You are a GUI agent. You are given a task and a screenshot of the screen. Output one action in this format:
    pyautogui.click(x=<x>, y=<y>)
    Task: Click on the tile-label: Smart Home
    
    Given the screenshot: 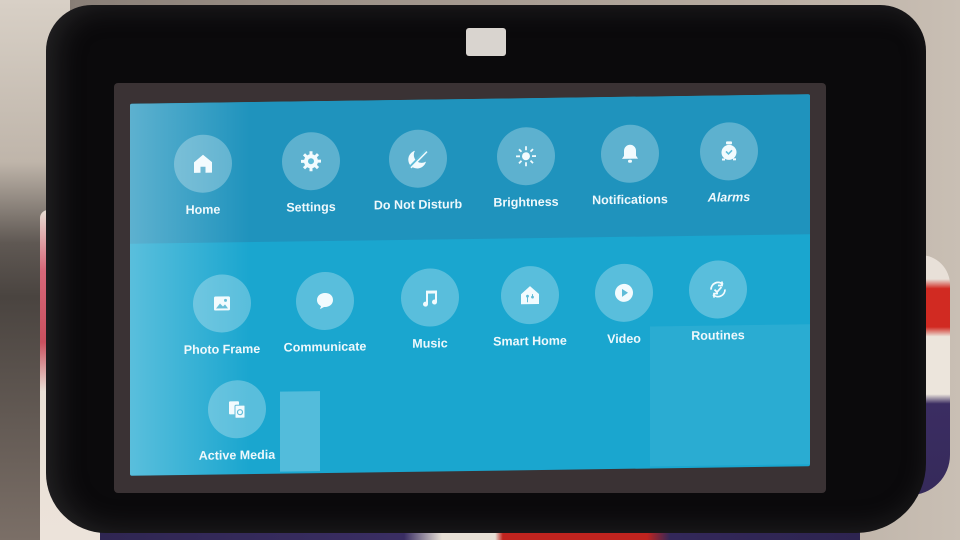 What is the action you would take?
    pyautogui.click(x=530, y=341)
    